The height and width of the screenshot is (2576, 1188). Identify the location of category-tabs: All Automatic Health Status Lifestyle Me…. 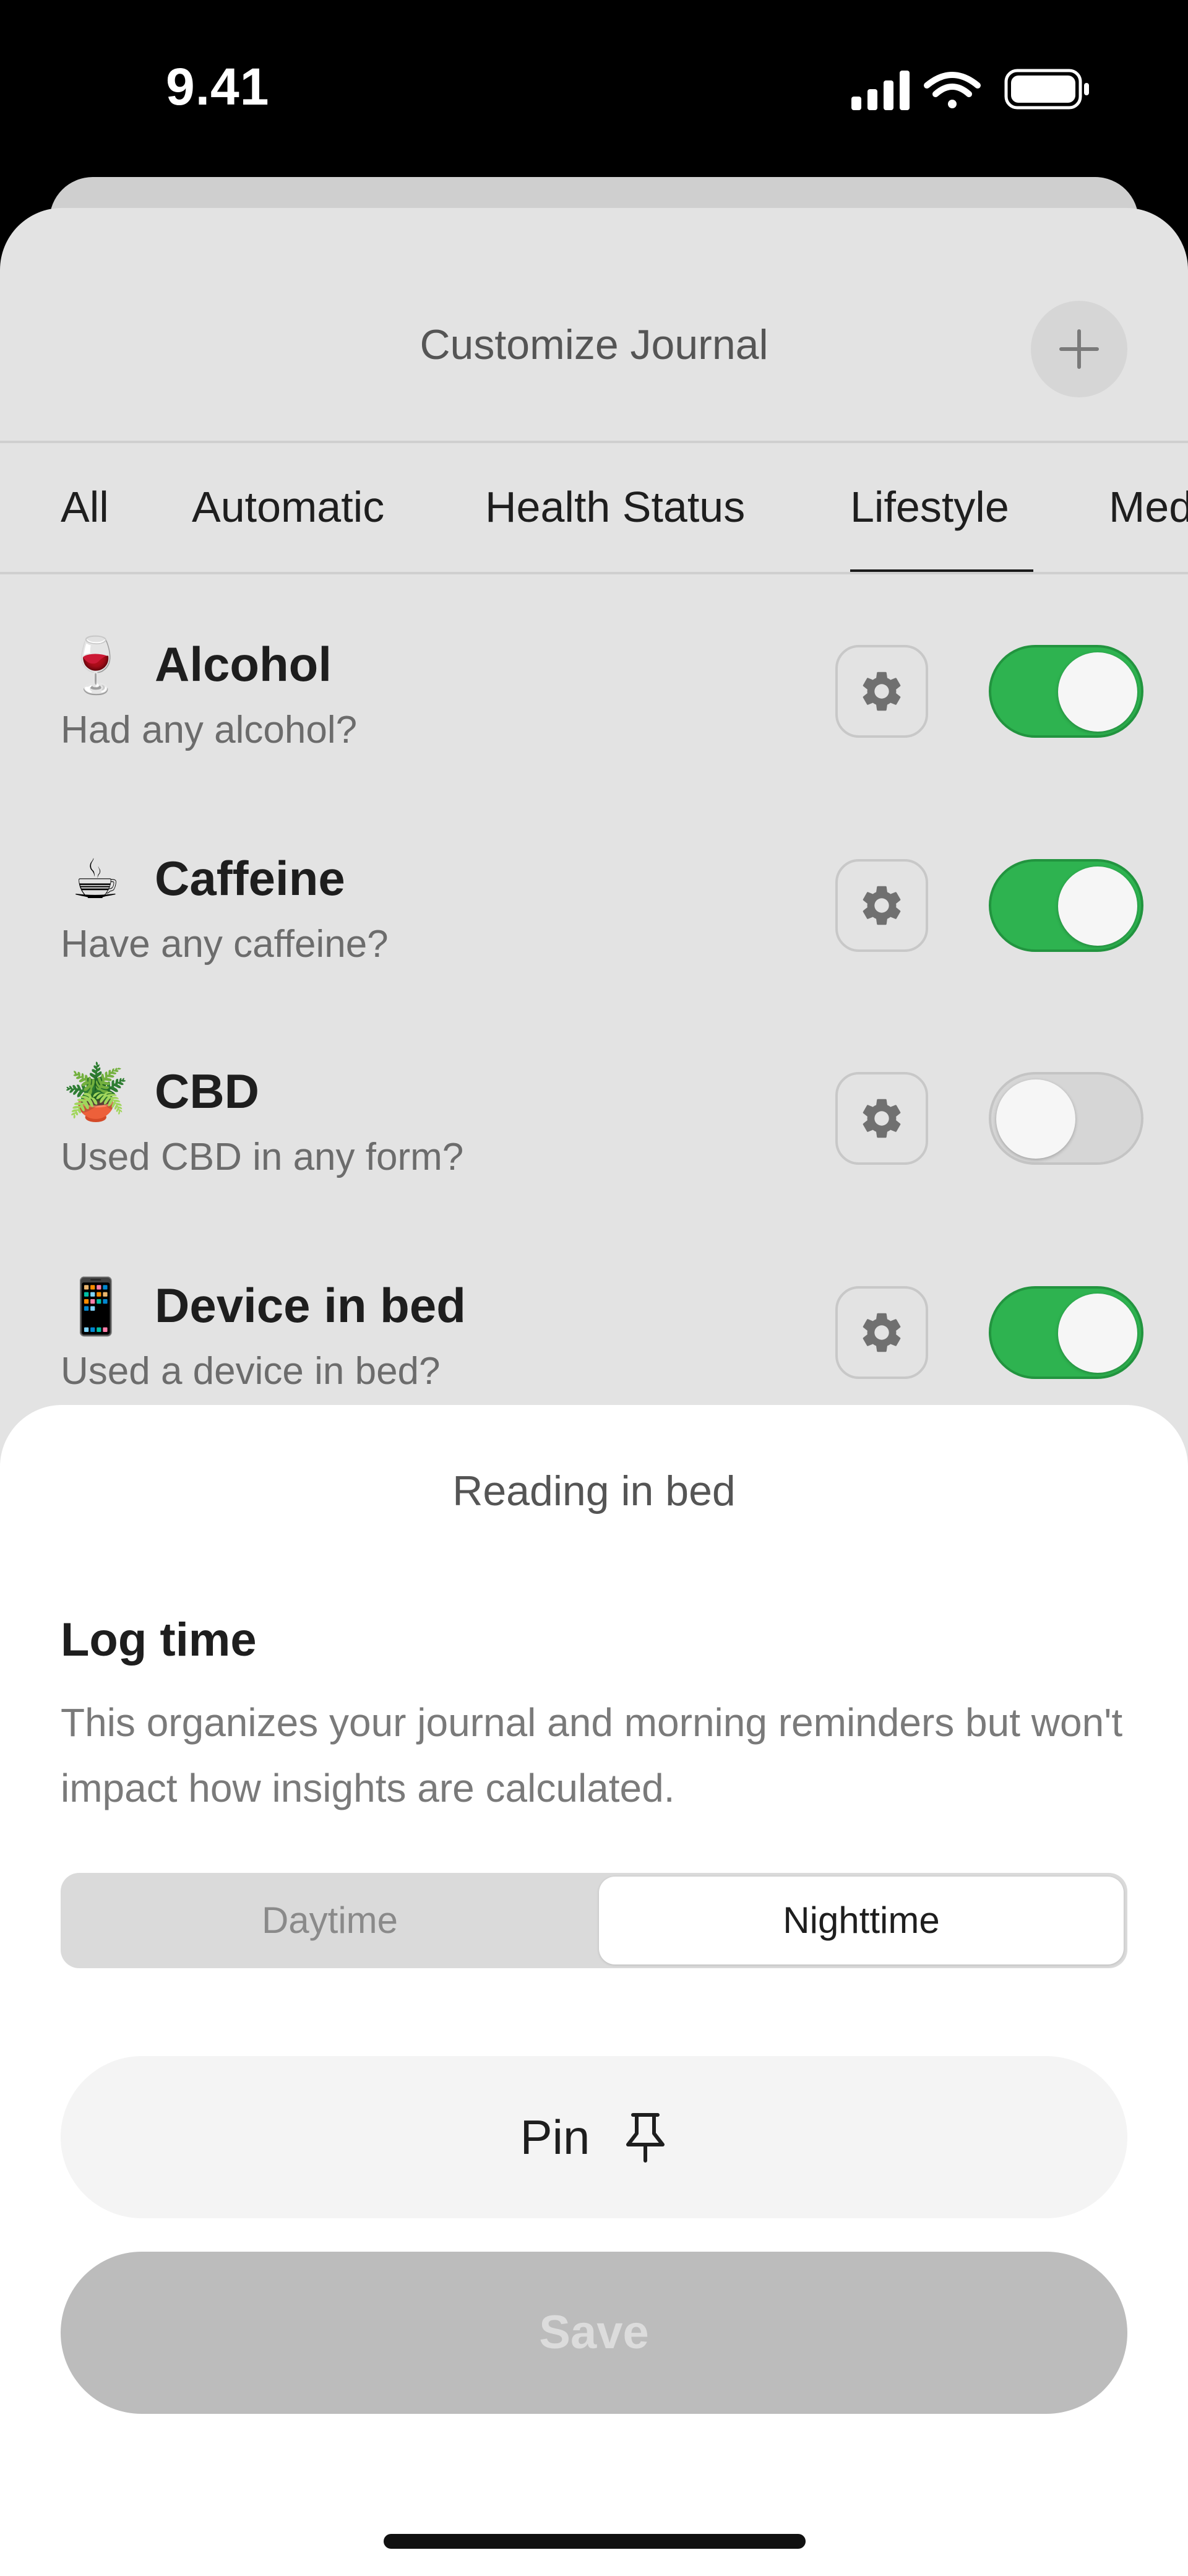
(594, 507).